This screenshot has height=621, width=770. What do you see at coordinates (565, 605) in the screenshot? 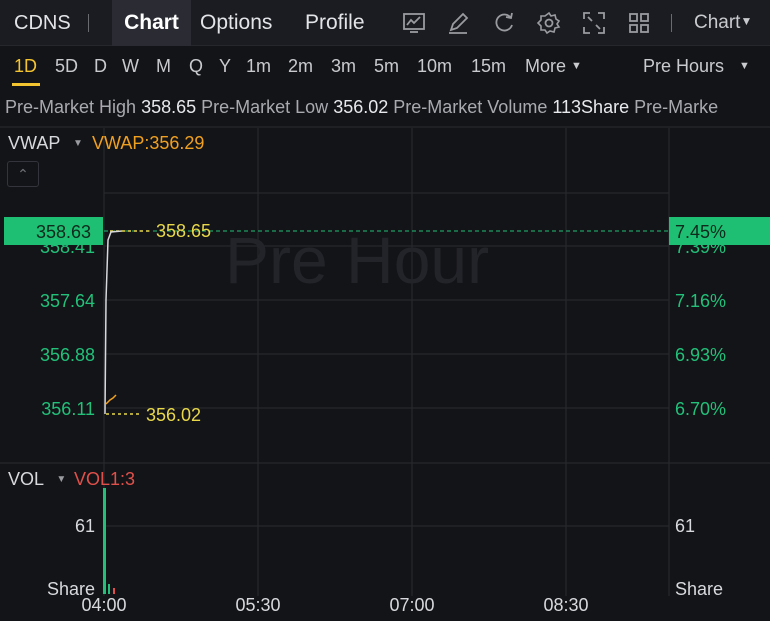
I see `time-axis-label: 08:30` at bounding box center [565, 605].